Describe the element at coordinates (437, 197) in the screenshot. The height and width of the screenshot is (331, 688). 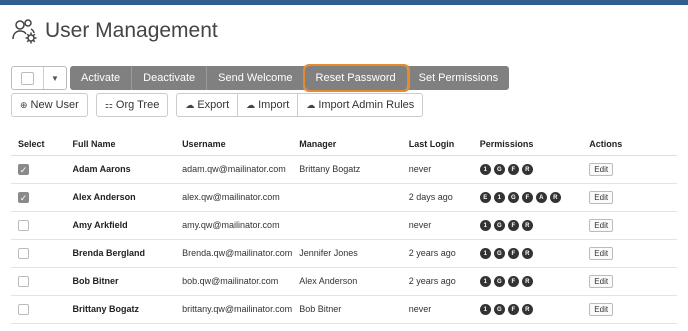
I see `last-login-cell: 2 days ago` at that location.